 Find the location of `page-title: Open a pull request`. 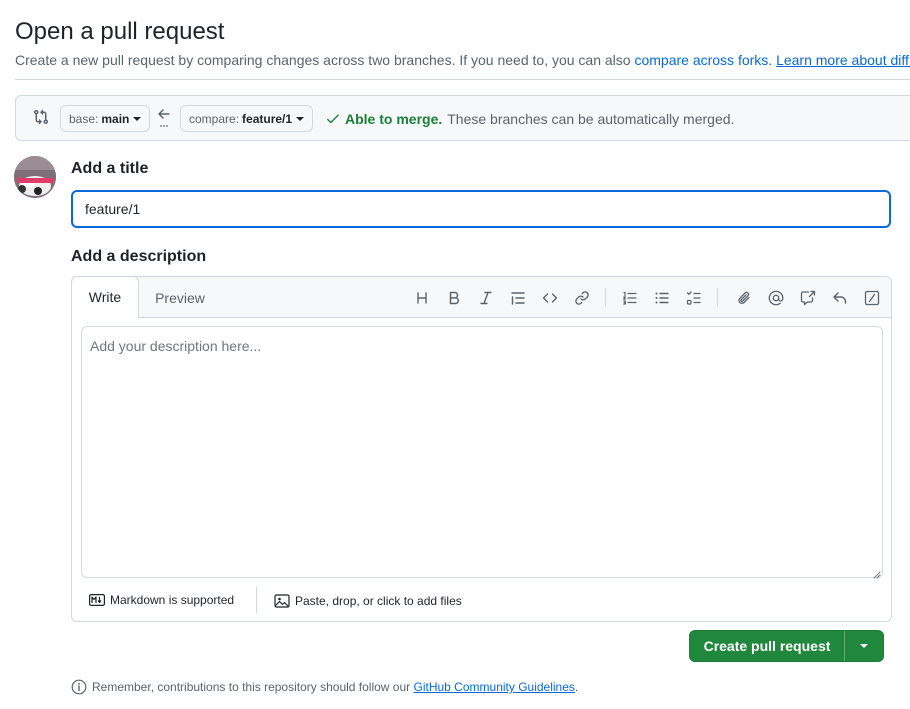

page-title: Open a pull request is located at coordinates (120, 31).